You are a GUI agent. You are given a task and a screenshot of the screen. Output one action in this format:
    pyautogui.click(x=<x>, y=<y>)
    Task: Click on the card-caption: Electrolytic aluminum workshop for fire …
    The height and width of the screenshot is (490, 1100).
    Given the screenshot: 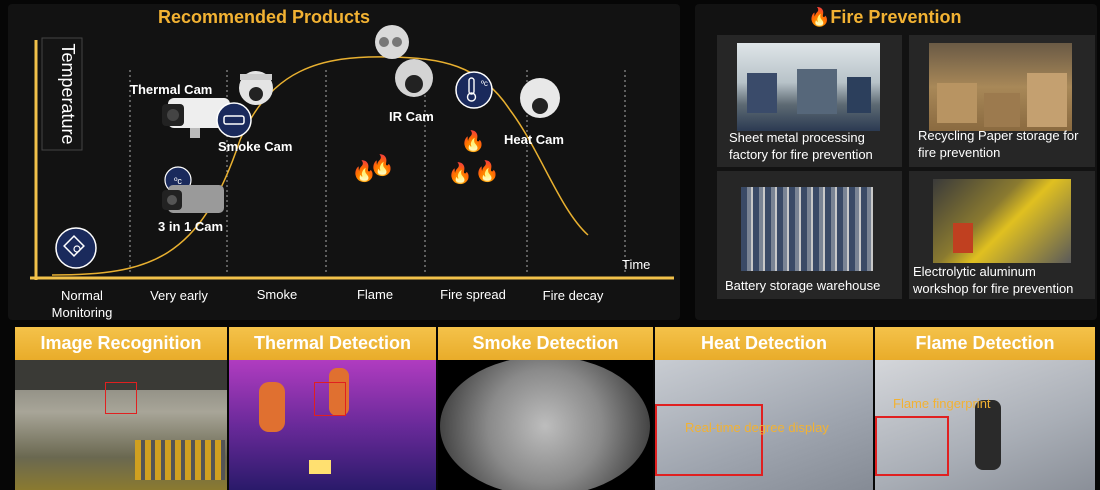 What is the action you would take?
    pyautogui.click(x=993, y=280)
    